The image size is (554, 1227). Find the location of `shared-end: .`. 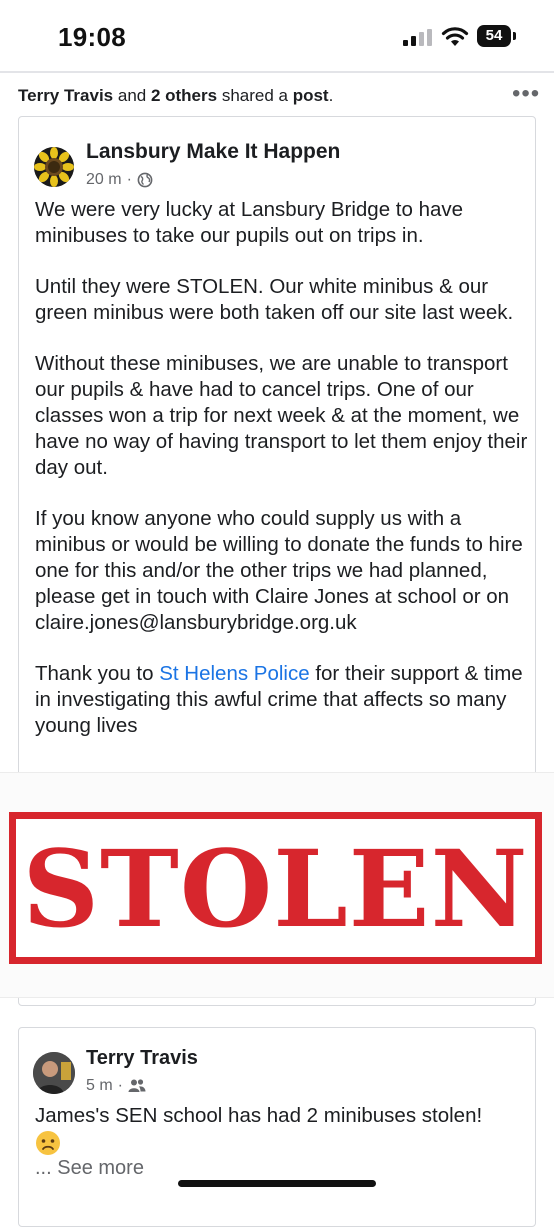

shared-end: . is located at coordinates (331, 95).